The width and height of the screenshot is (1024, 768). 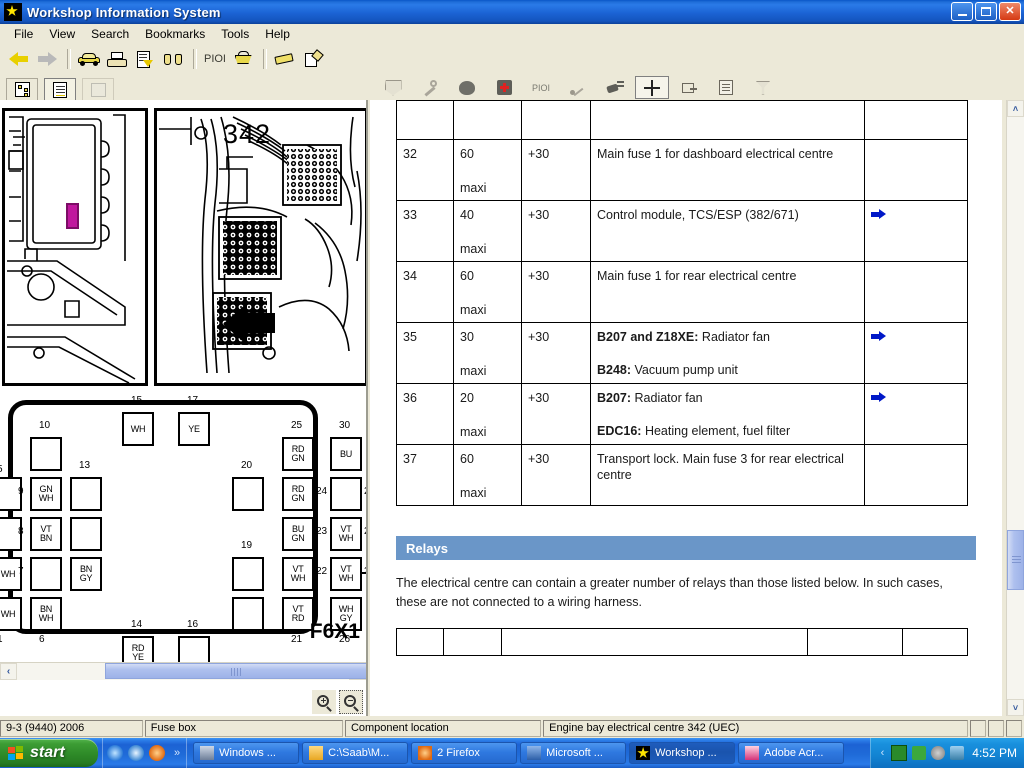 I want to click on menu-help: Help, so click(x=277, y=34).